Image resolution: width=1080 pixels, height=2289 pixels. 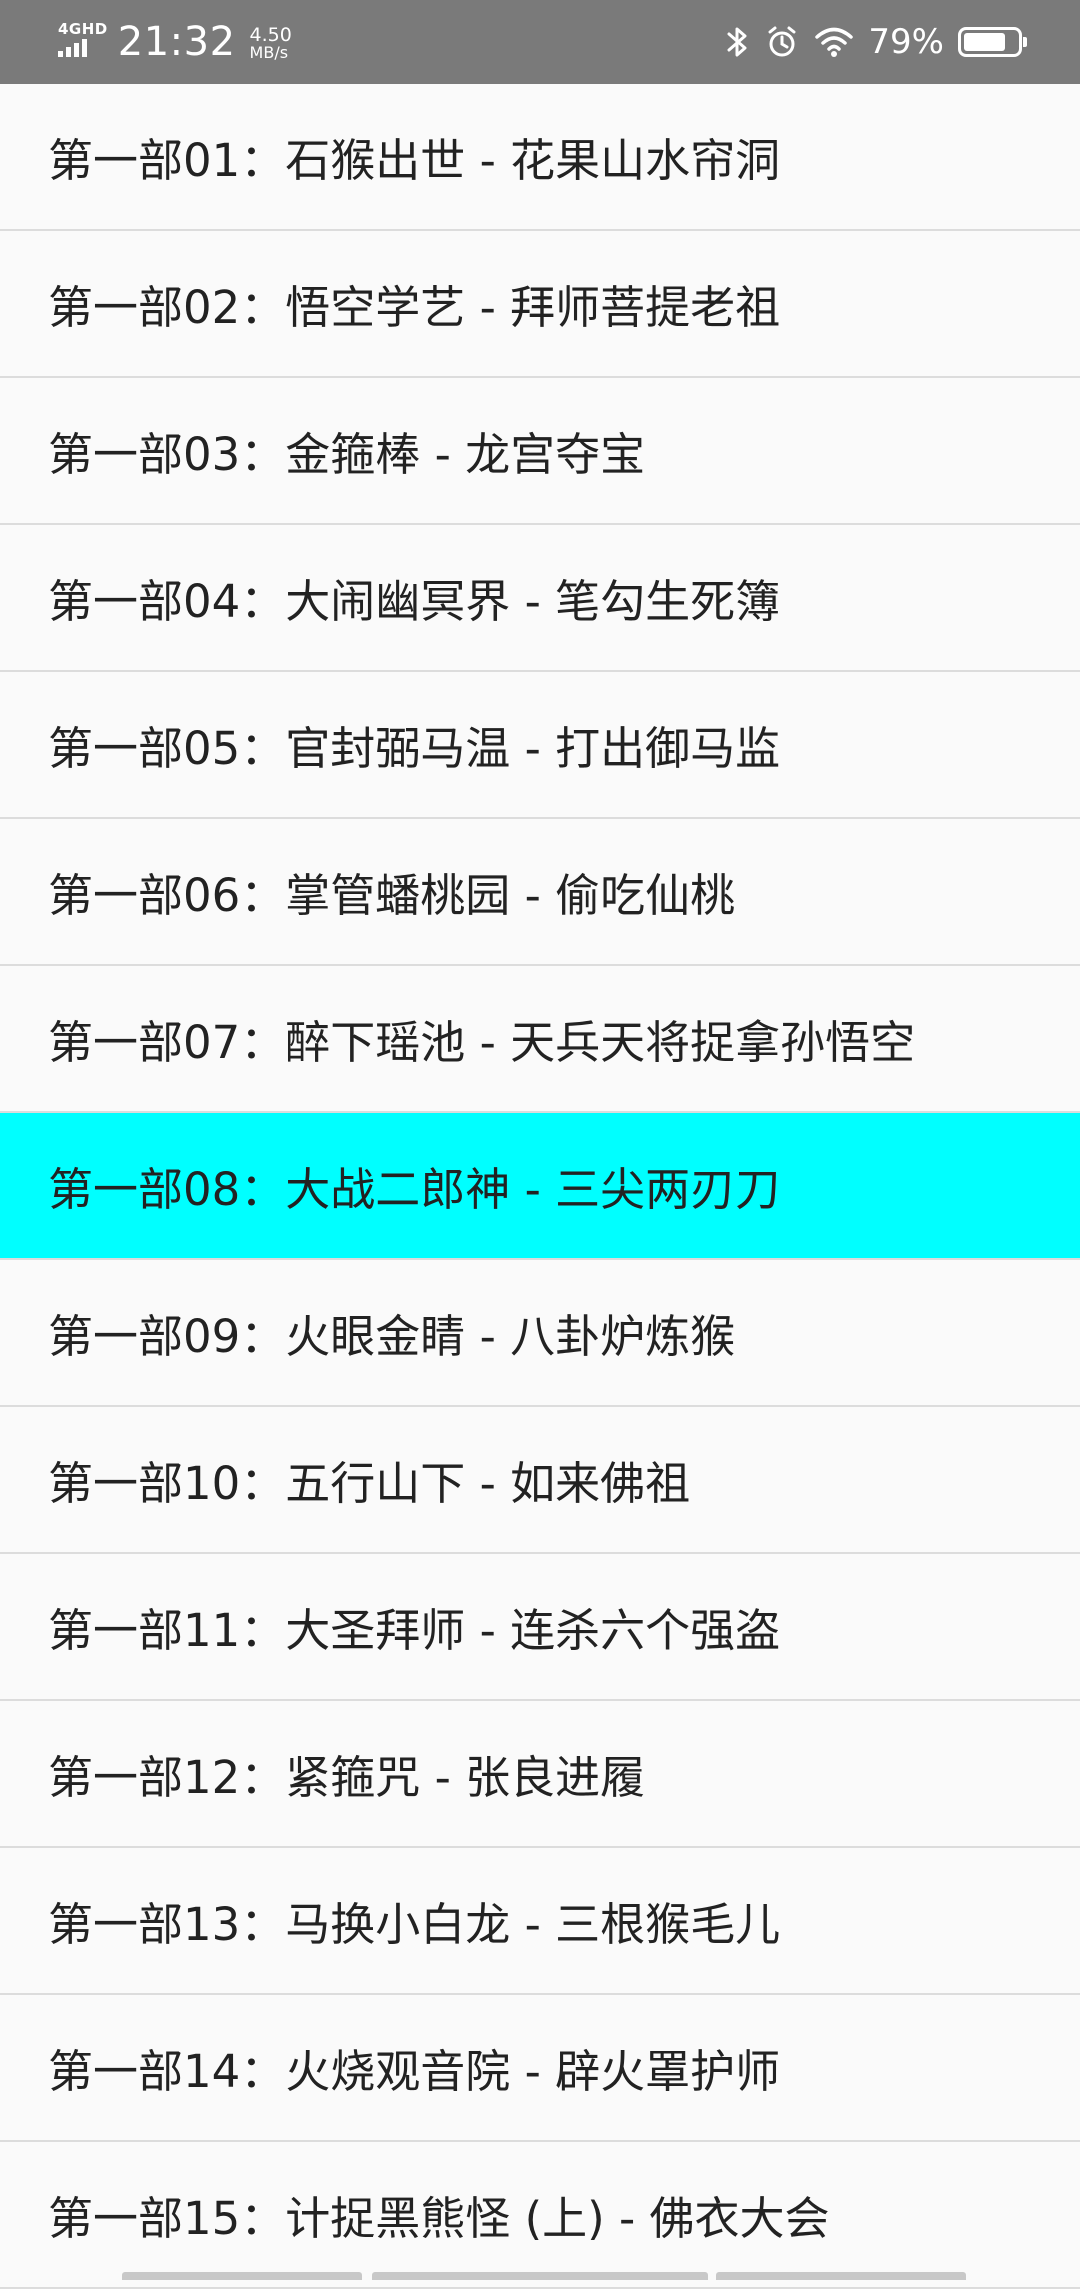 I want to click on episode-item: 第一部08：大战二郎神 - 三尖两刃刀, so click(x=540, y=1186).